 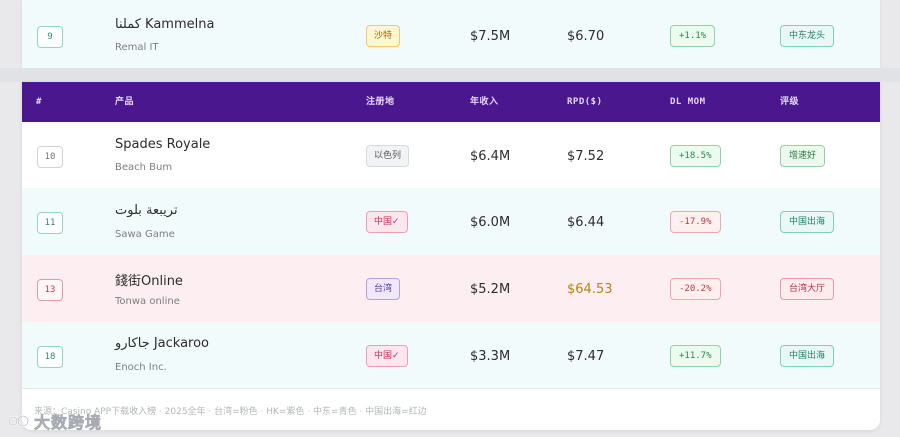 What do you see at coordinates (147, 301) in the screenshot?
I see `developer-name: Tonwa online` at bounding box center [147, 301].